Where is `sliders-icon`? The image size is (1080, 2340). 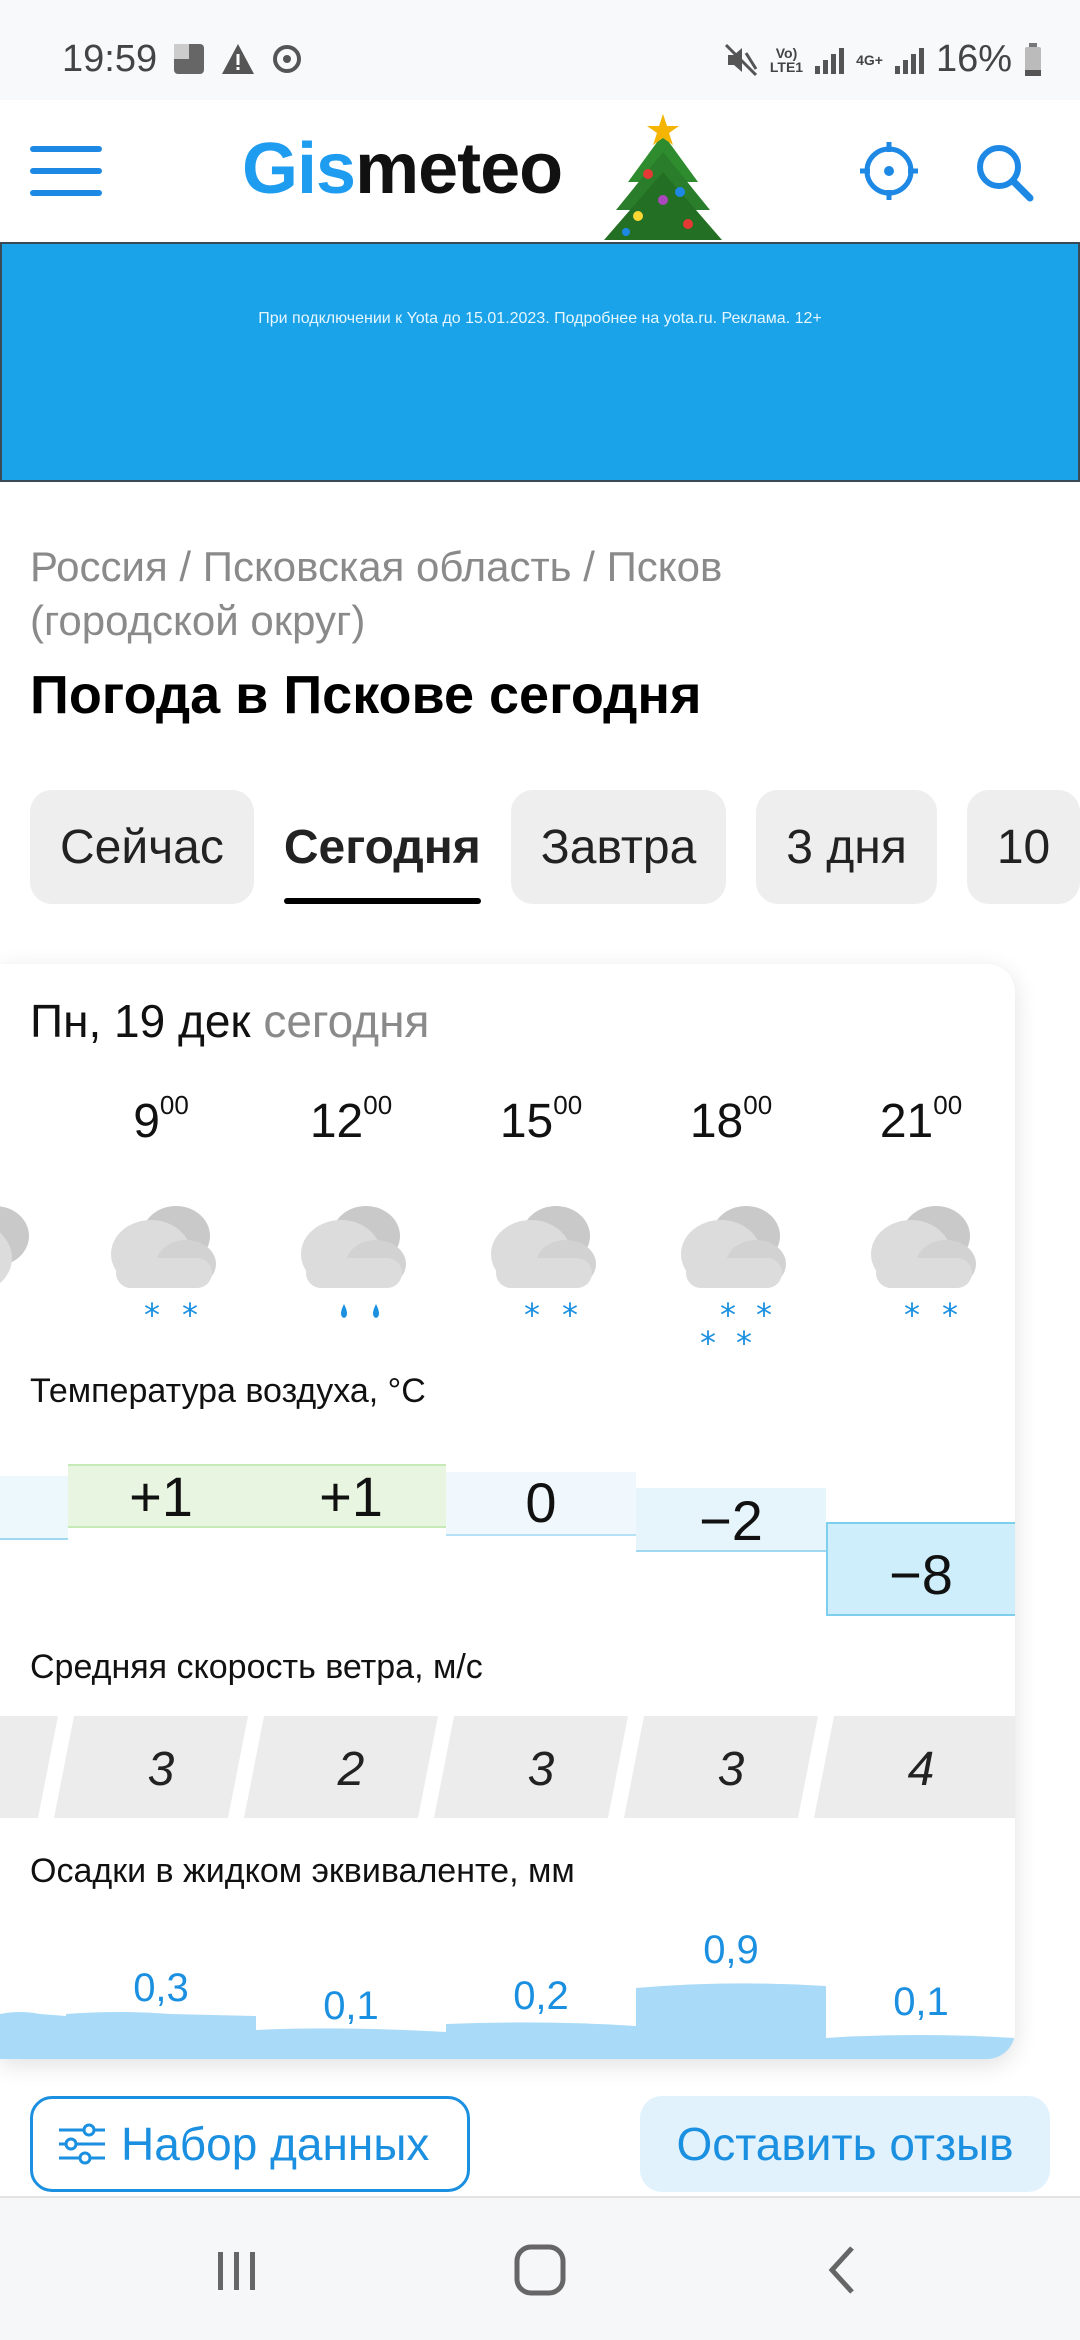 sliders-icon is located at coordinates (82, 2144).